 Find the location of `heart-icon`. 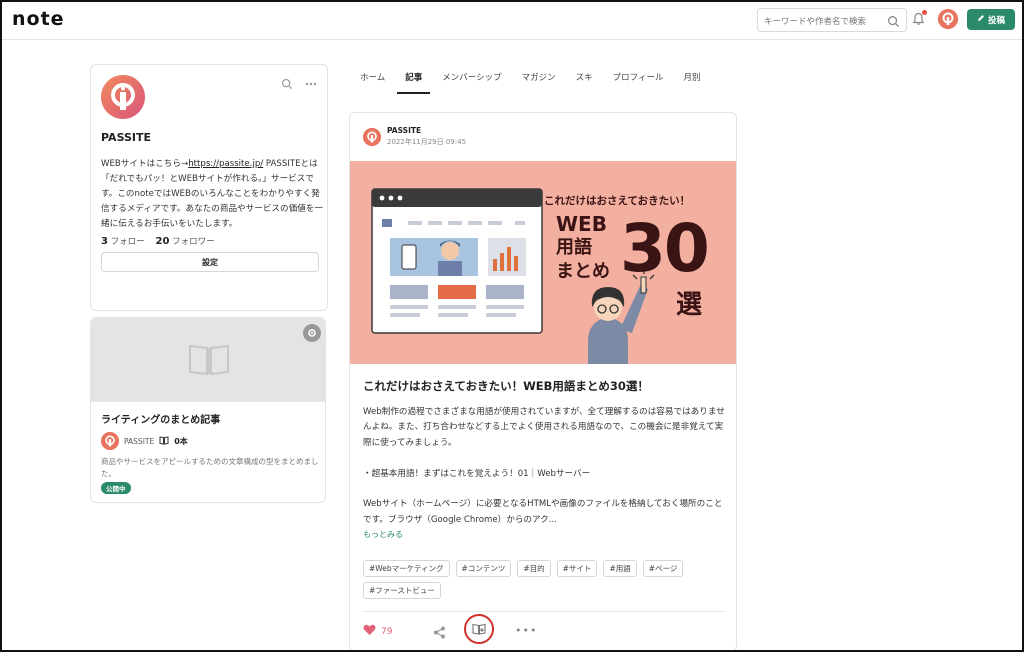

heart-icon is located at coordinates (369, 631).